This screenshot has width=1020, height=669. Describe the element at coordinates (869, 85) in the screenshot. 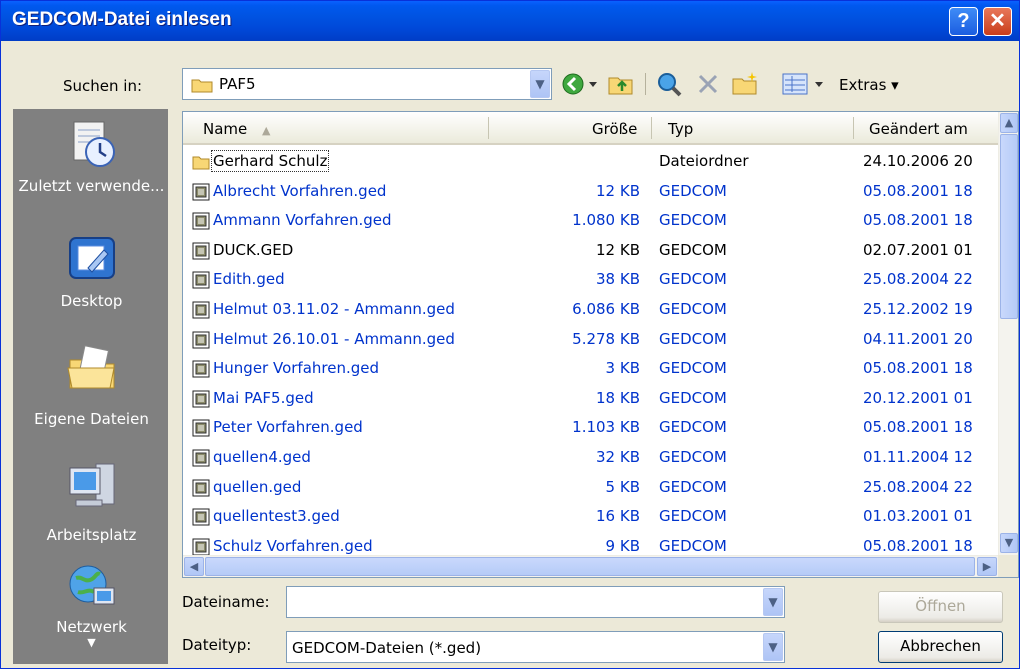

I see `extras-menu: Extras ▾` at that location.